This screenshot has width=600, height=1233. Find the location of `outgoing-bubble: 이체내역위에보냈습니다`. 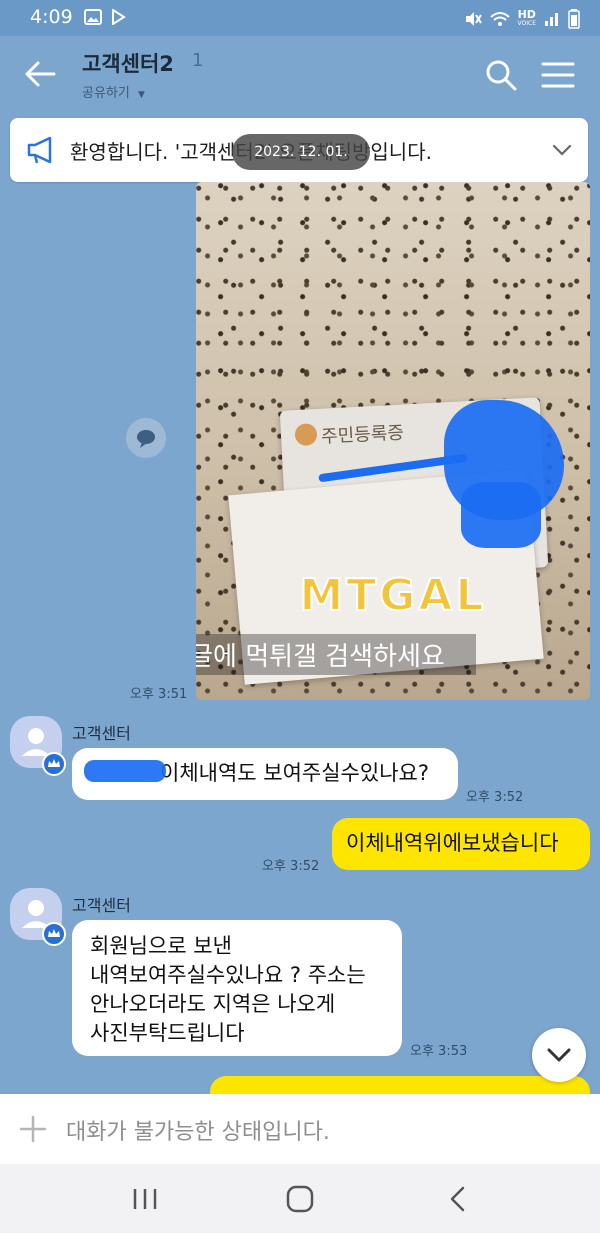

outgoing-bubble: 이체내역위에보냈습니다 is located at coordinates (461, 844).